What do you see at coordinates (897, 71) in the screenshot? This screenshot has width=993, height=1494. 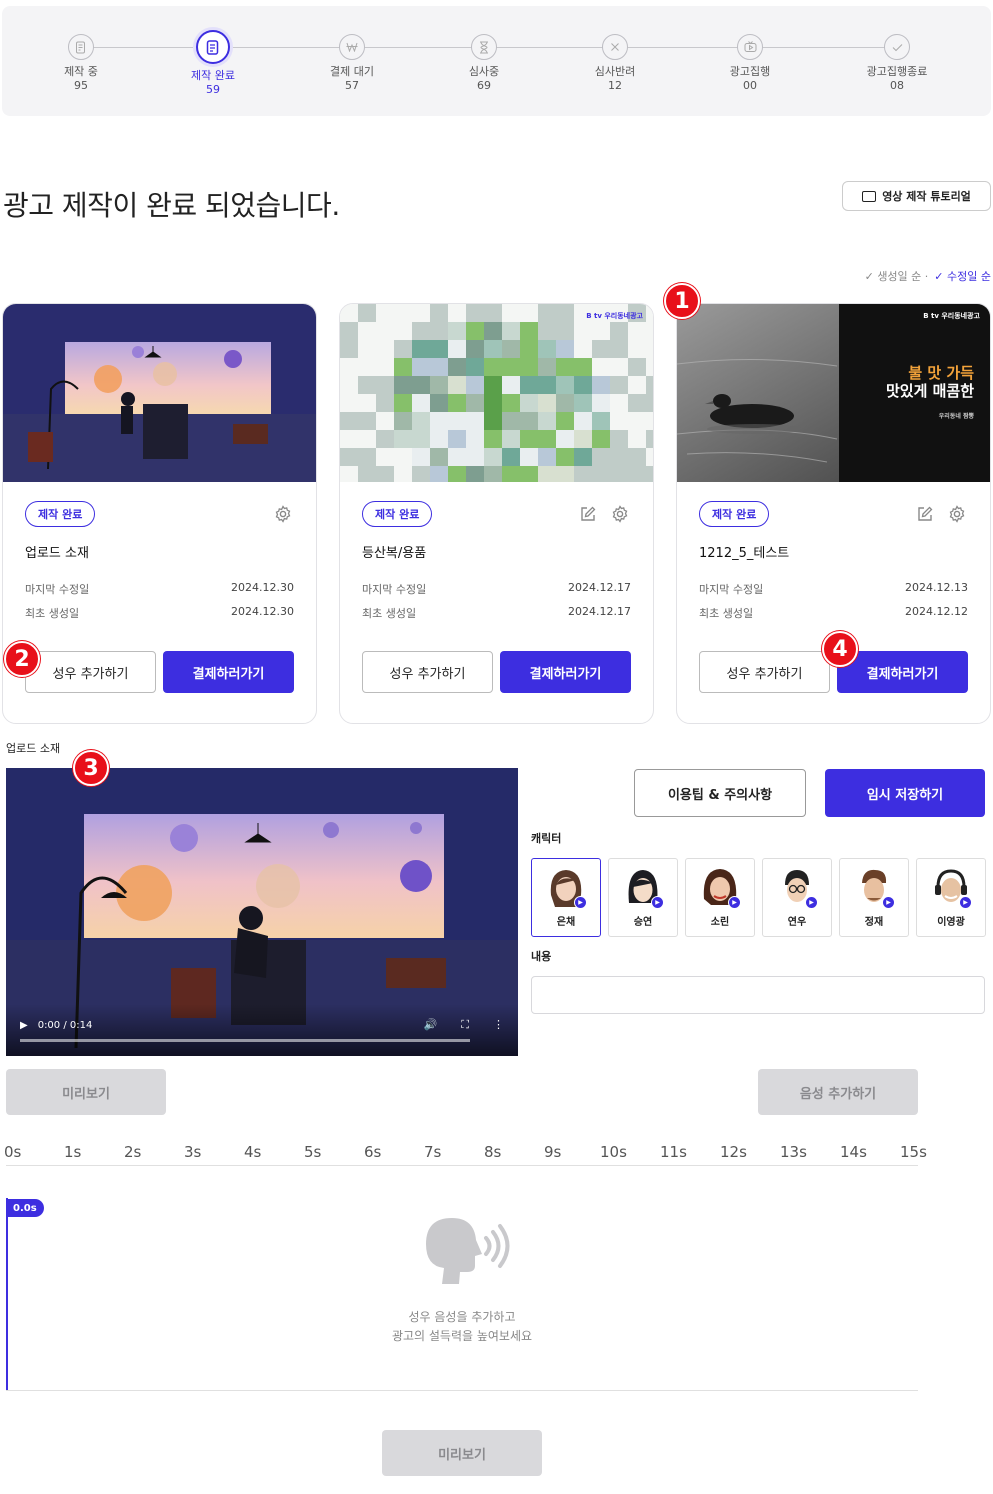 I see `step-label: 광고집행종료` at bounding box center [897, 71].